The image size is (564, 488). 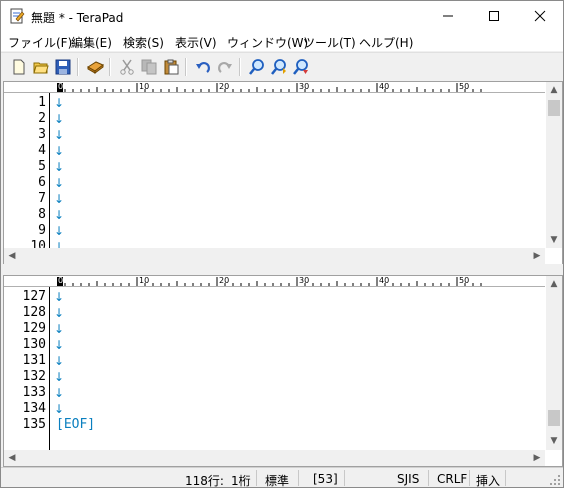 I want to click on save-button, so click(x=63, y=67).